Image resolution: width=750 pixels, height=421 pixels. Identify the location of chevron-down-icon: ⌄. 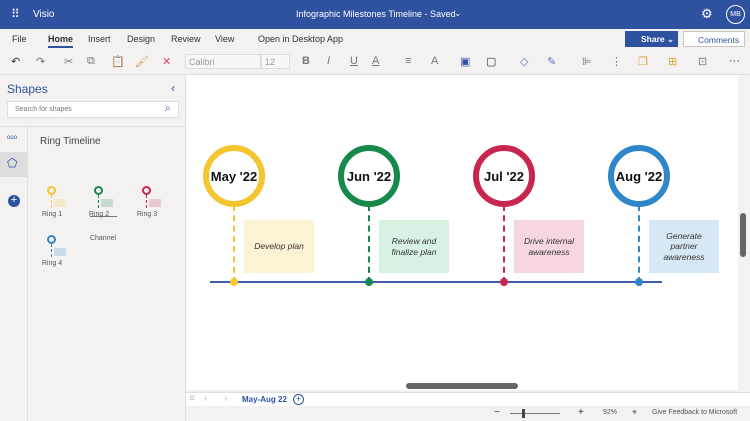
(458, 13).